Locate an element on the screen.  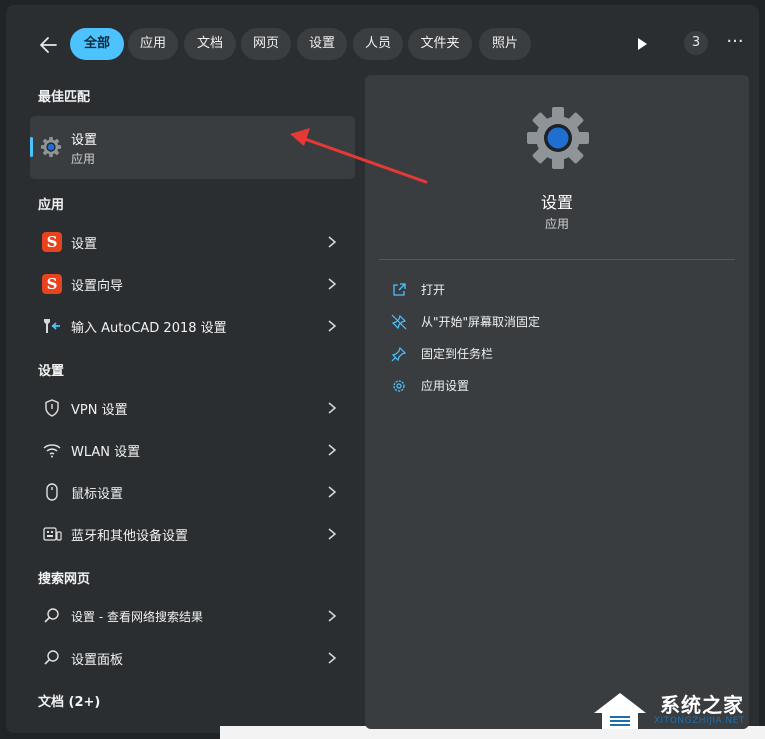
list-item-label: 鼠标设置 is located at coordinates (97, 494).